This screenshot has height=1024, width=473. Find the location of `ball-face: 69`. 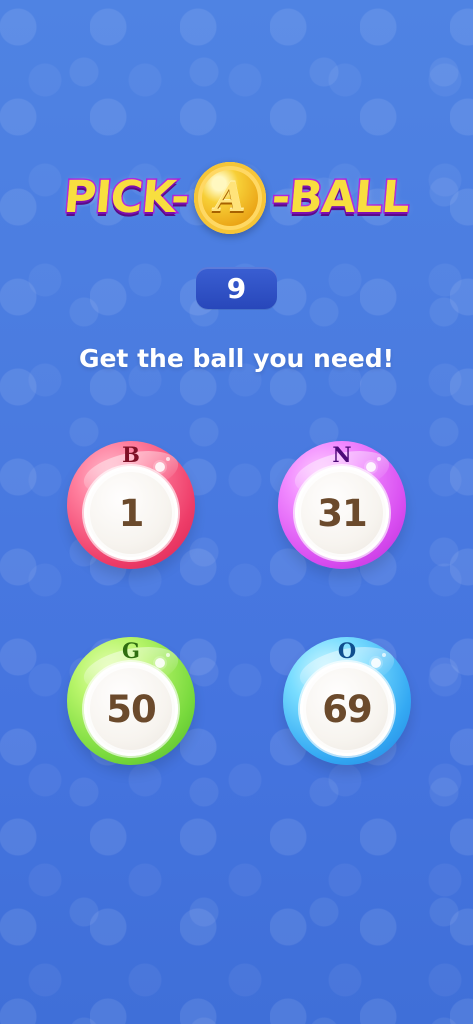

ball-face: 69 is located at coordinates (347, 709).